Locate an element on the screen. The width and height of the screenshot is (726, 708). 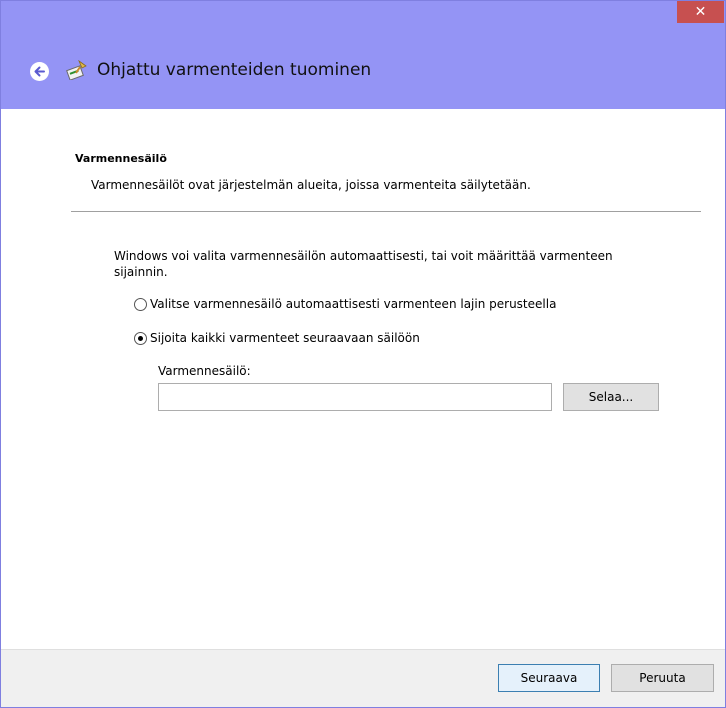
close-button: ✕ is located at coordinates (700, 12).